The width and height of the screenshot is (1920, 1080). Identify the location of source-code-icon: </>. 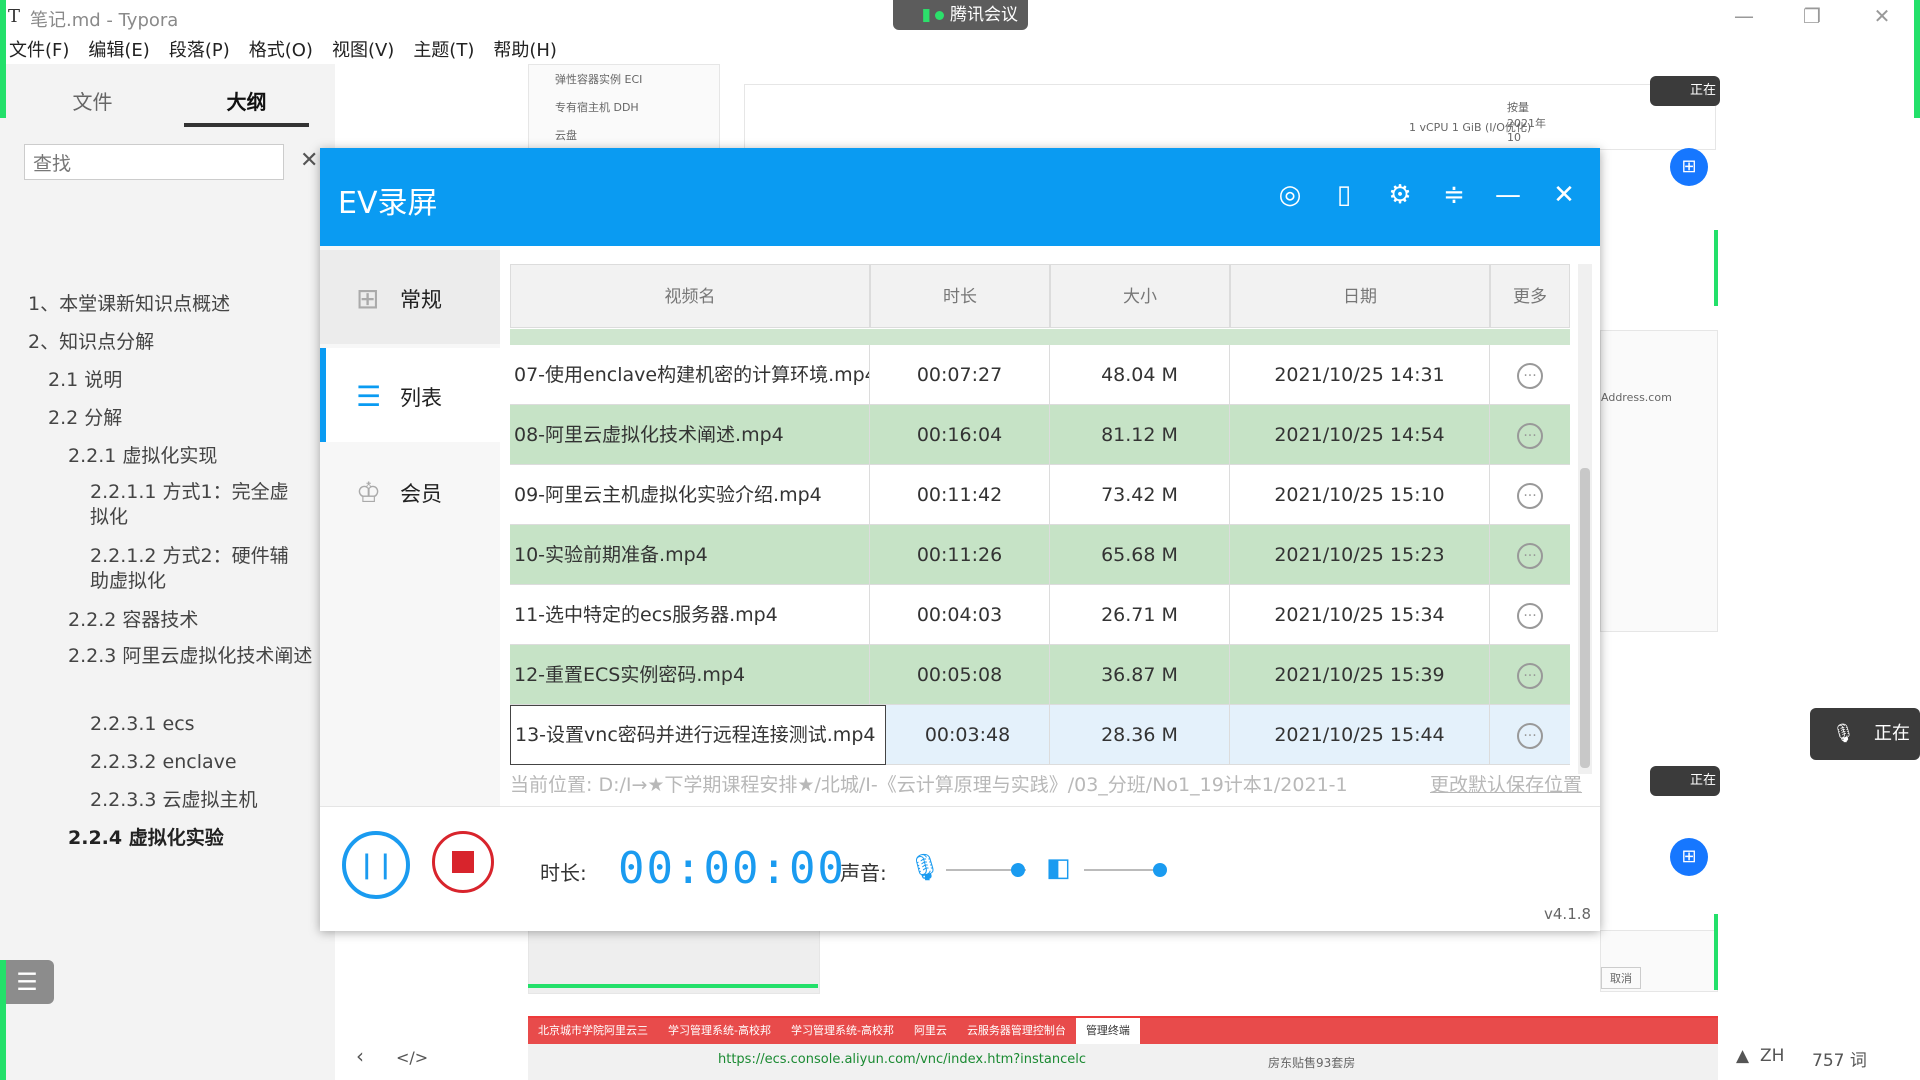
(412, 1057).